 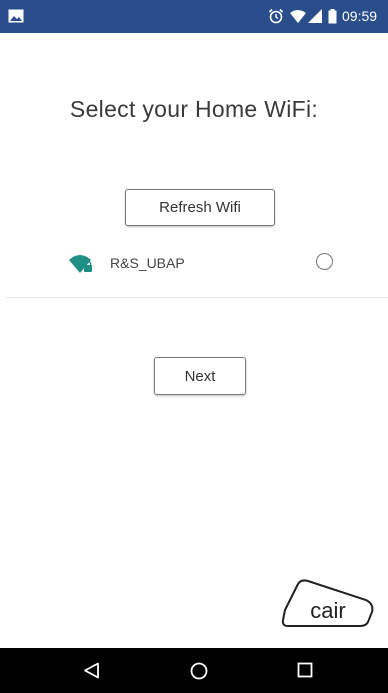 I want to click on wifi-status-icon, so click(x=298, y=16).